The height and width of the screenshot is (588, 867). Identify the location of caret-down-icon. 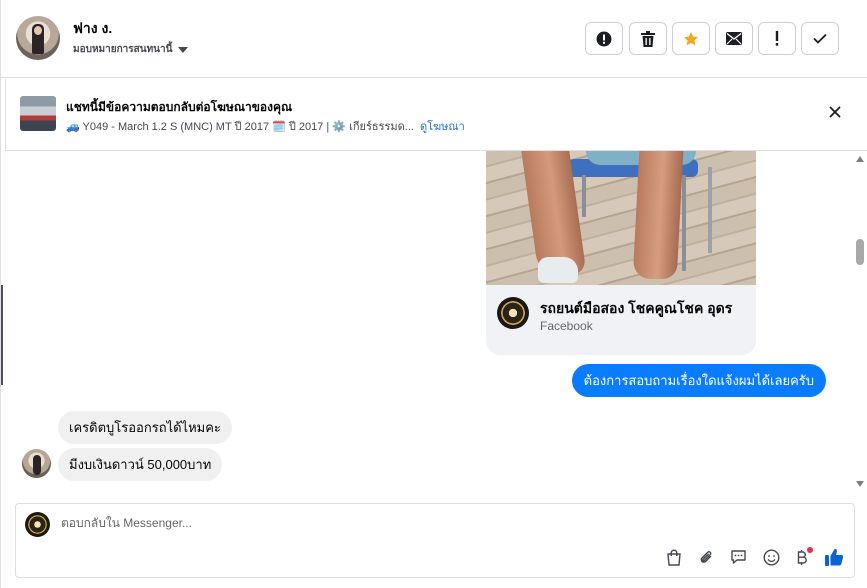
(183, 49).